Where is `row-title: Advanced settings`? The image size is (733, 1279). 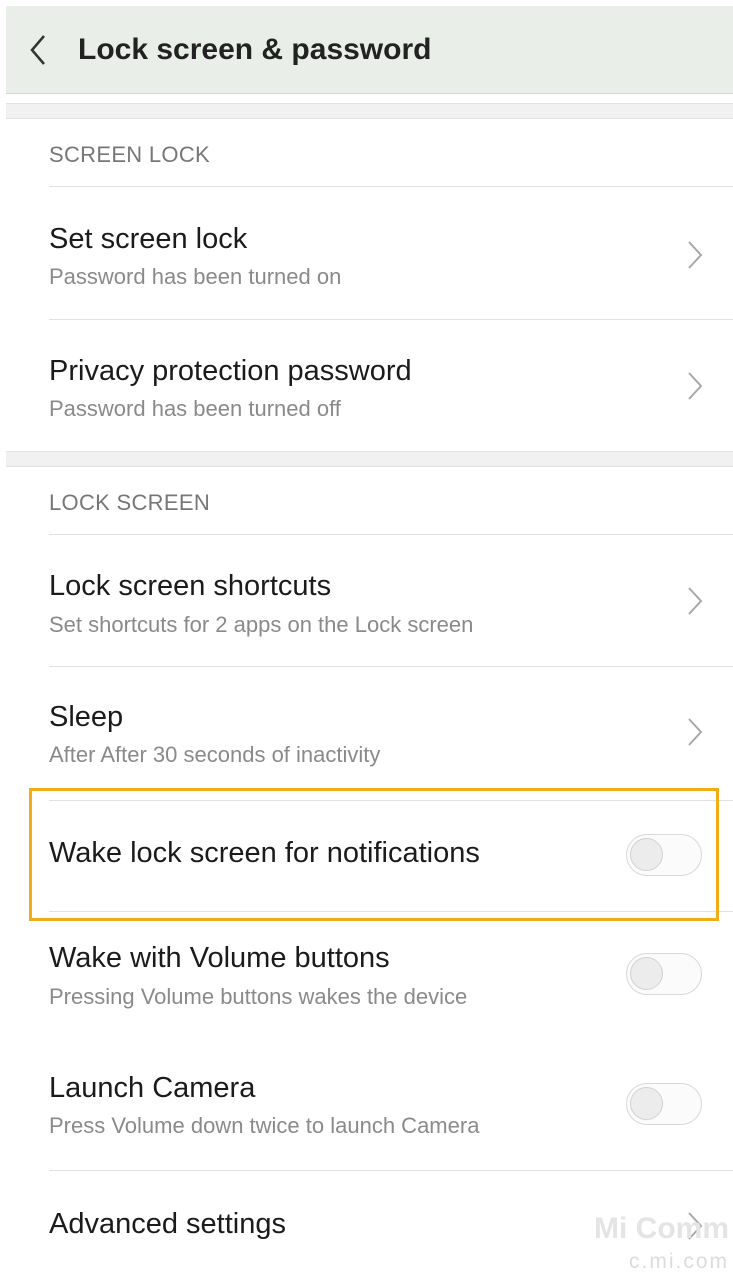
row-title: Advanced settings is located at coordinates (167, 1224).